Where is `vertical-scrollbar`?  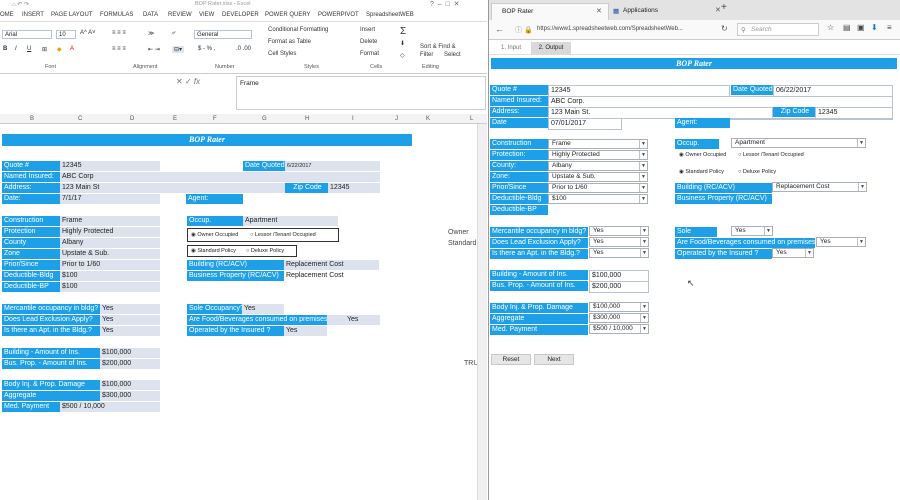
vertical-scrollbar is located at coordinates (482, 312).